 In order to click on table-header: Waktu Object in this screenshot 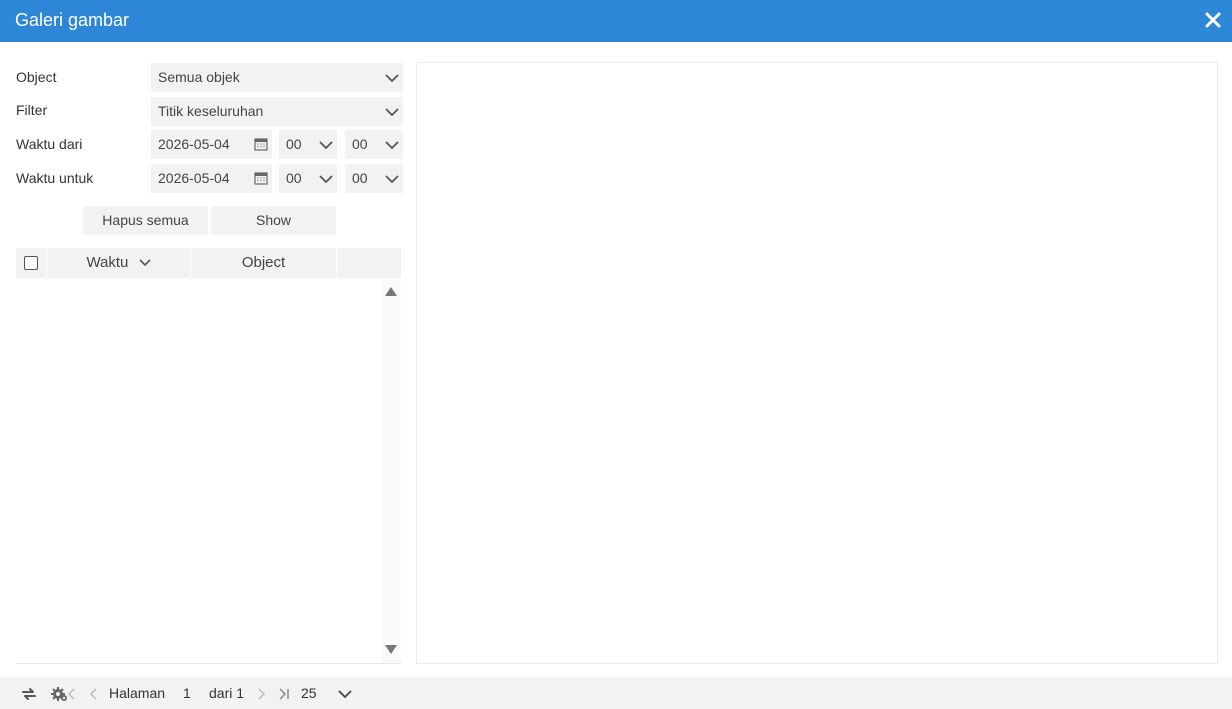, I will do `click(208, 263)`.